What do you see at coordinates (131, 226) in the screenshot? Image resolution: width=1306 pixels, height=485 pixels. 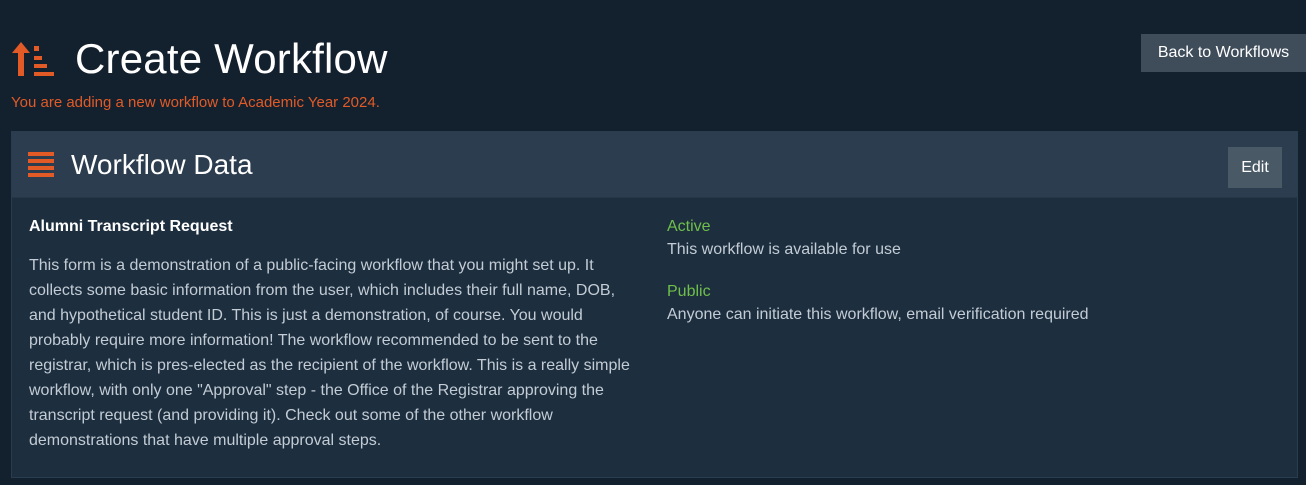 I see `workflow-name: Alumni Transcript Request` at bounding box center [131, 226].